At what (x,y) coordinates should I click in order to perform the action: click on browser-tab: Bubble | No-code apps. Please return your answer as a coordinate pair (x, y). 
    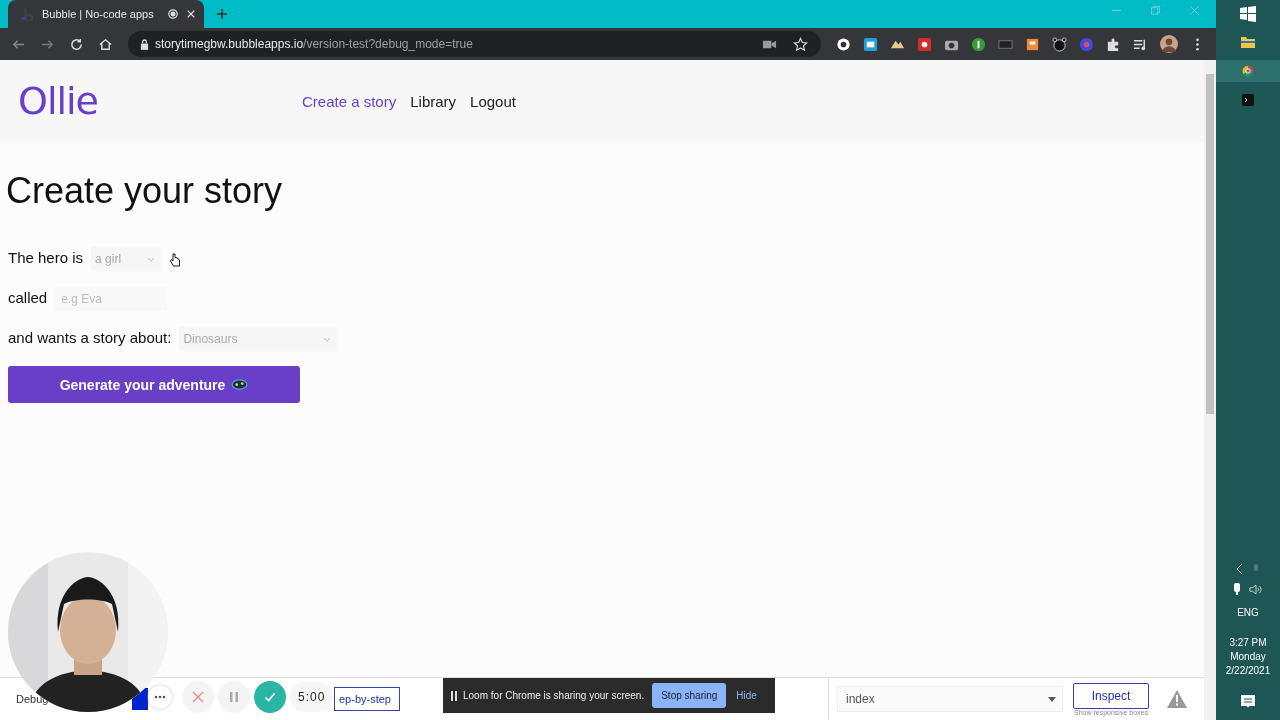
    Looking at the image, I should click on (106, 14).